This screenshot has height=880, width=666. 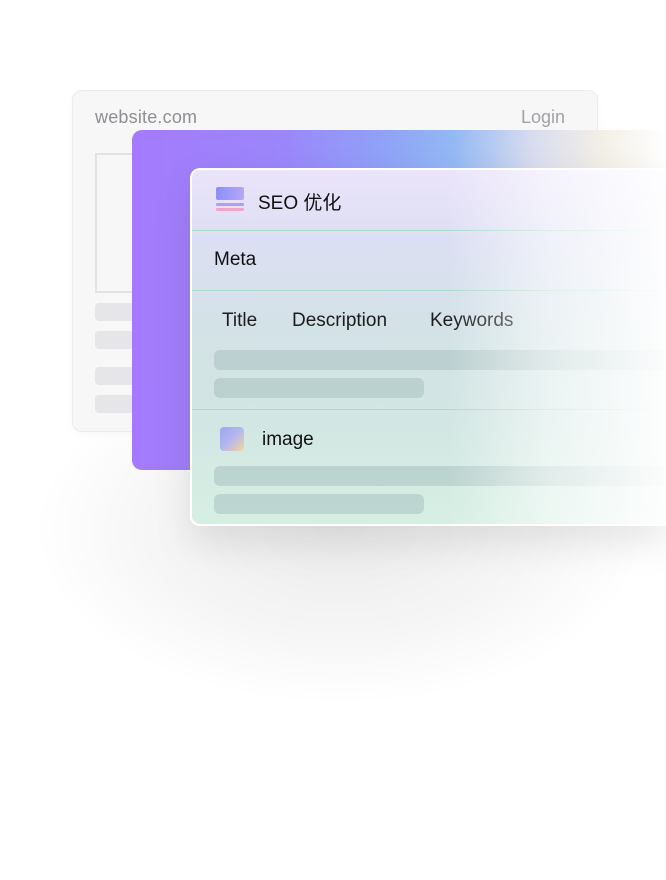 What do you see at coordinates (543, 117) in the screenshot?
I see `login-link: Login` at bounding box center [543, 117].